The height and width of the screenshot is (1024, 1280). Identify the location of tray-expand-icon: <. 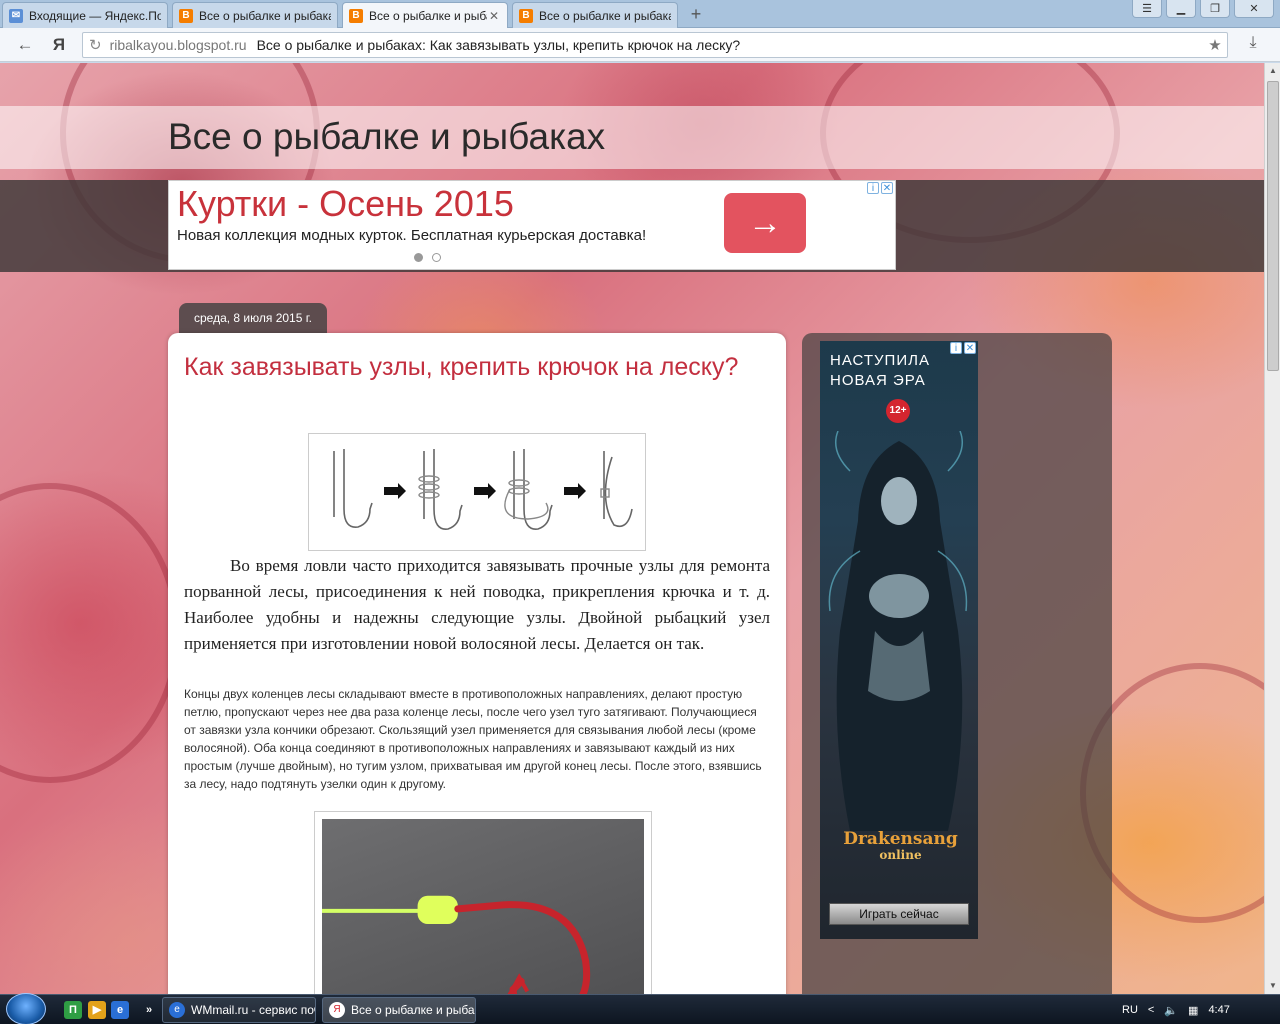
(1151, 1010).